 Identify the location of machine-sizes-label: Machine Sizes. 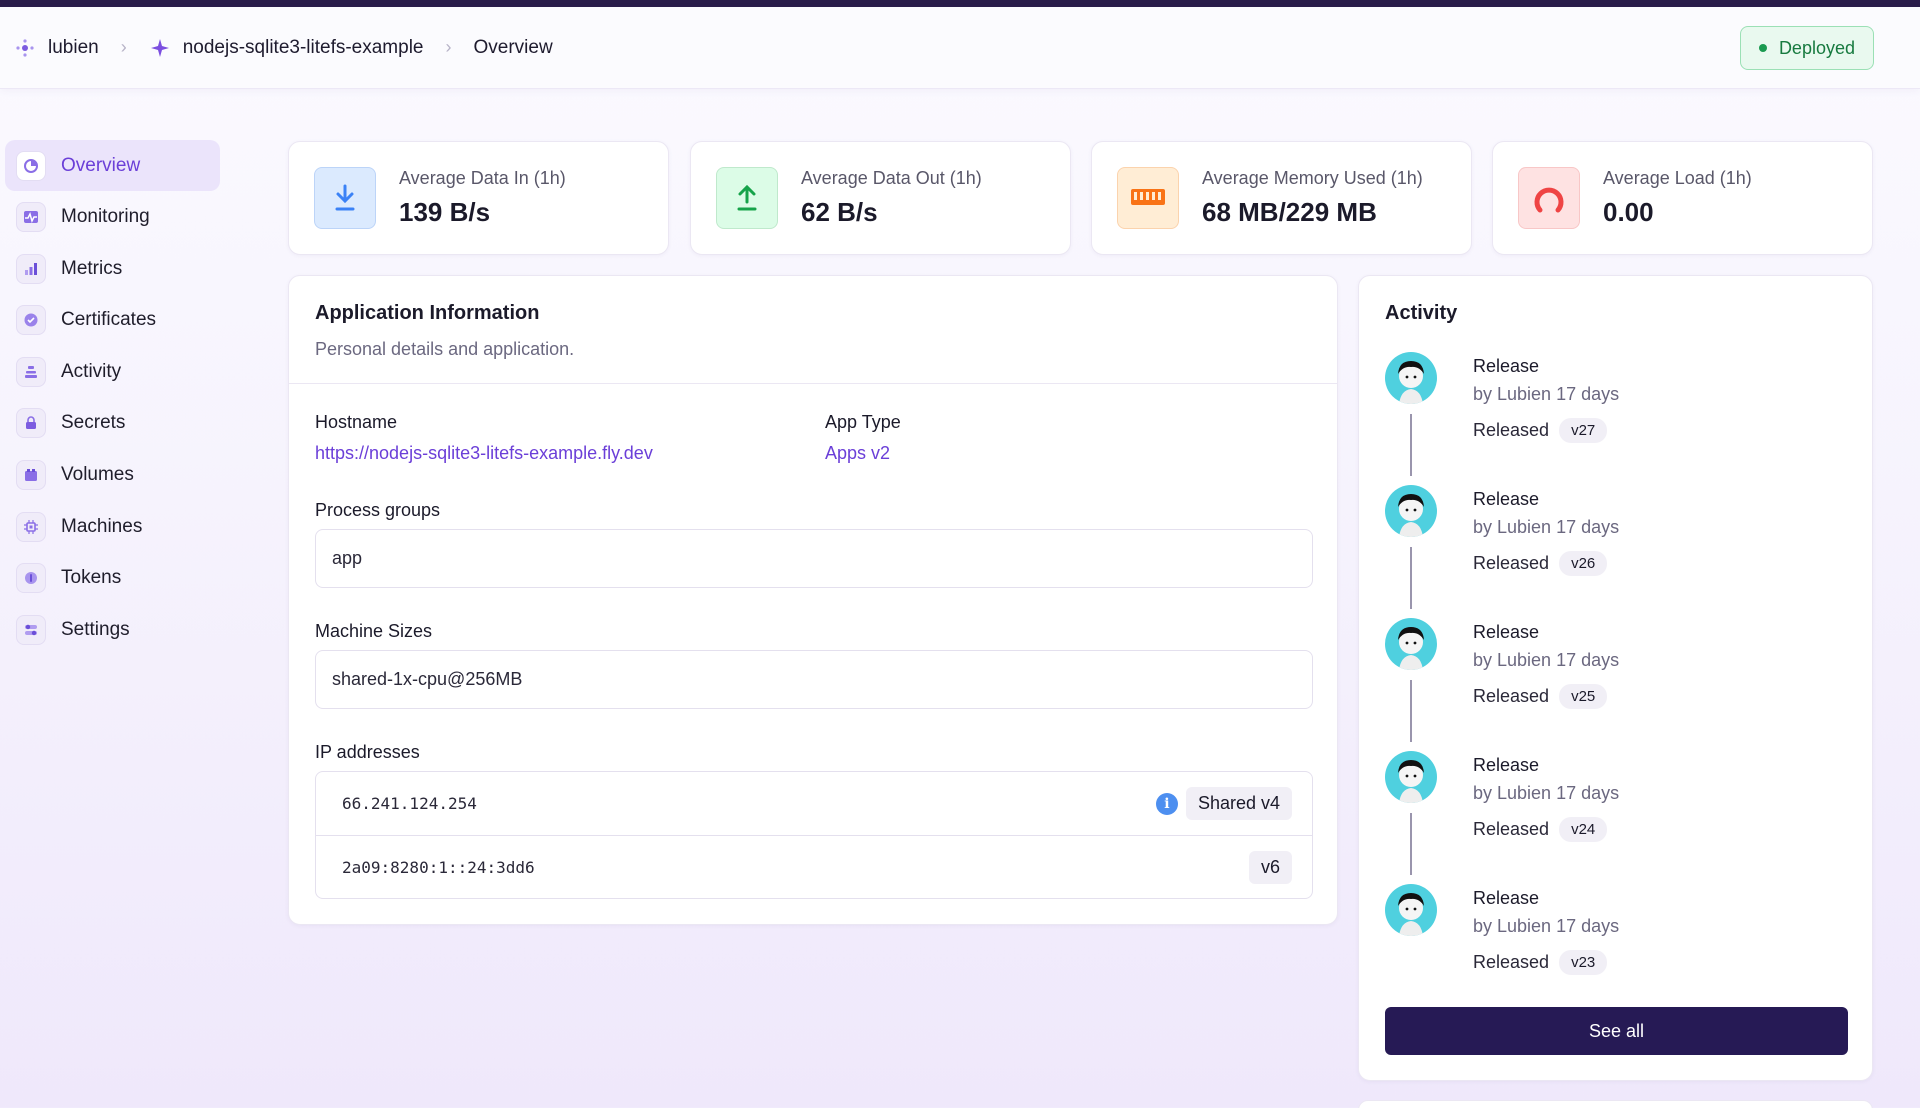
(374, 631).